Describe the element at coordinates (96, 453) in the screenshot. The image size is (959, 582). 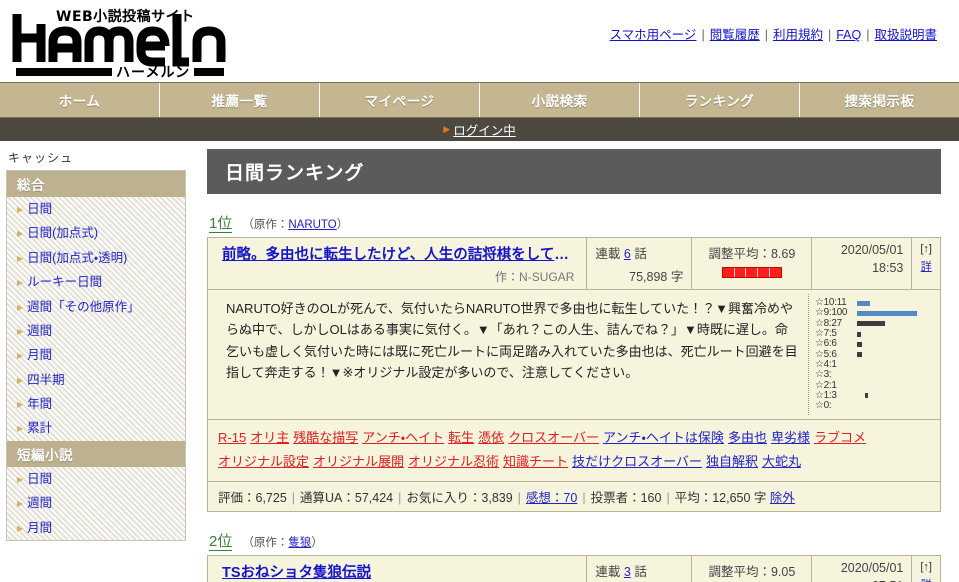
I see `sidebar-group-title-short: 短編小説` at that location.